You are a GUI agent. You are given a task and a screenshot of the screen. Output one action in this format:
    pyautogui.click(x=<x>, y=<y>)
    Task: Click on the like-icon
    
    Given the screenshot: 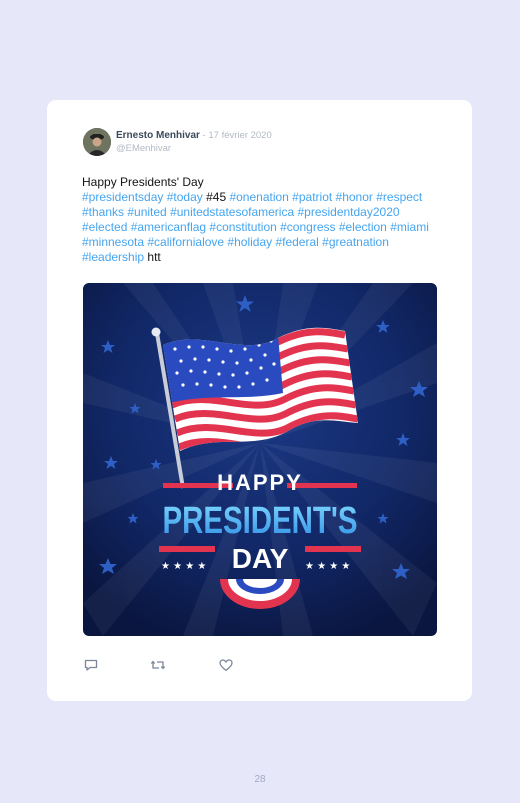 What is the action you would take?
    pyautogui.click(x=226, y=665)
    